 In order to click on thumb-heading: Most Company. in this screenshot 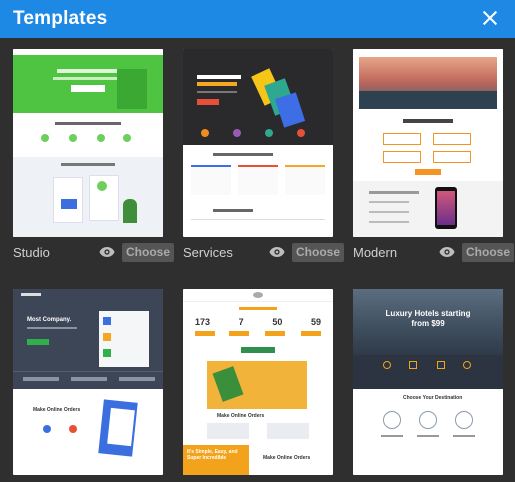, I will do `click(49, 320)`.